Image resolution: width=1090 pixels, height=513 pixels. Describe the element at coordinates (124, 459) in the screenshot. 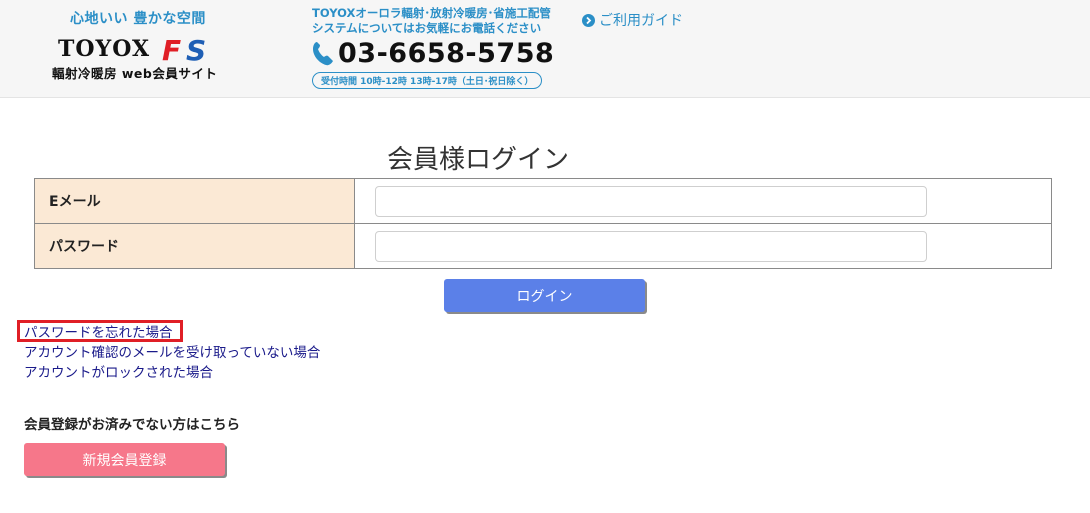

I see `register-button: 新規会員登録` at that location.